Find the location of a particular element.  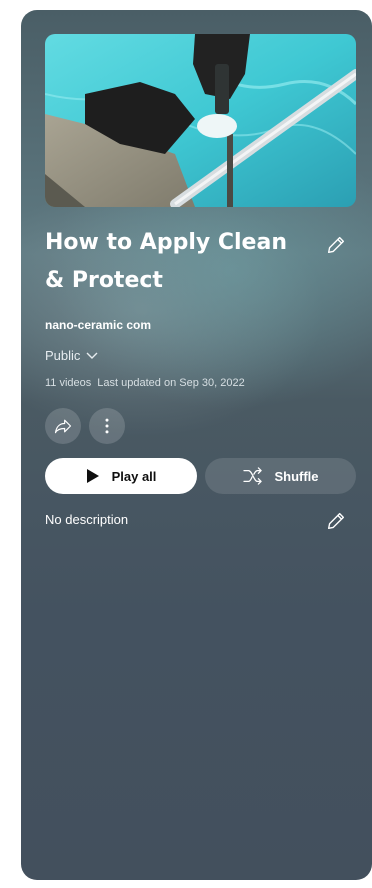

privacy-dropdown: Public is located at coordinates (71, 355).